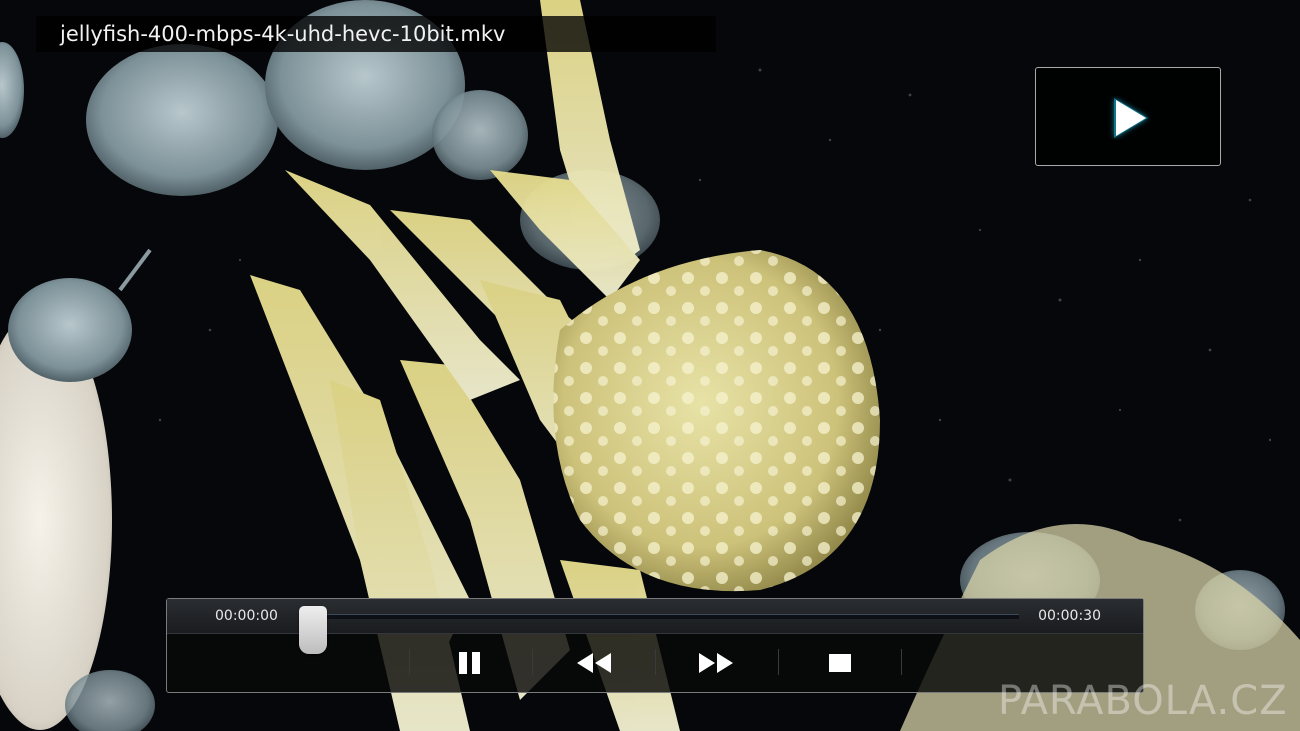  I want to click on stop-button, so click(840, 663).